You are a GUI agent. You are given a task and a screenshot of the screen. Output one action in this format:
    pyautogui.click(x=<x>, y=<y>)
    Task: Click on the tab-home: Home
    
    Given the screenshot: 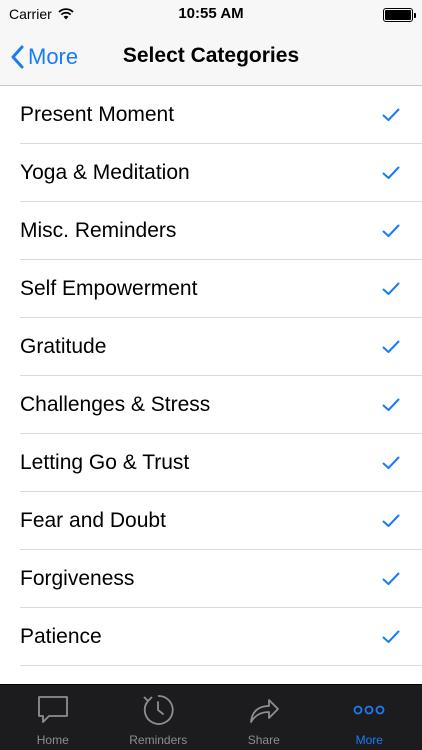 What is the action you would take?
    pyautogui.click(x=53, y=717)
    